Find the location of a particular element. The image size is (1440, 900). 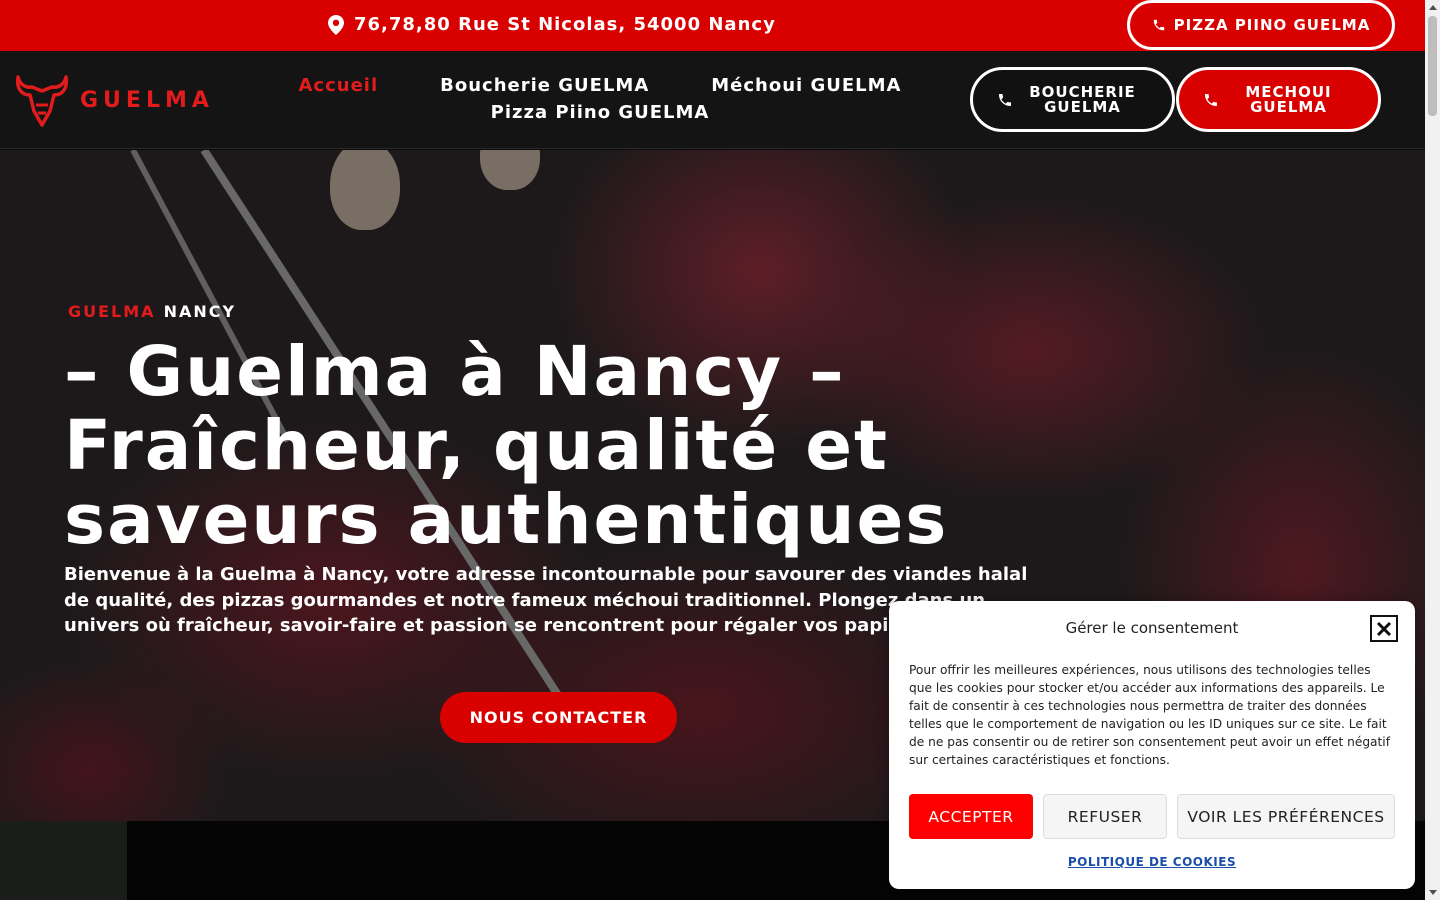

cookie-close-button is located at coordinates (1384, 628).